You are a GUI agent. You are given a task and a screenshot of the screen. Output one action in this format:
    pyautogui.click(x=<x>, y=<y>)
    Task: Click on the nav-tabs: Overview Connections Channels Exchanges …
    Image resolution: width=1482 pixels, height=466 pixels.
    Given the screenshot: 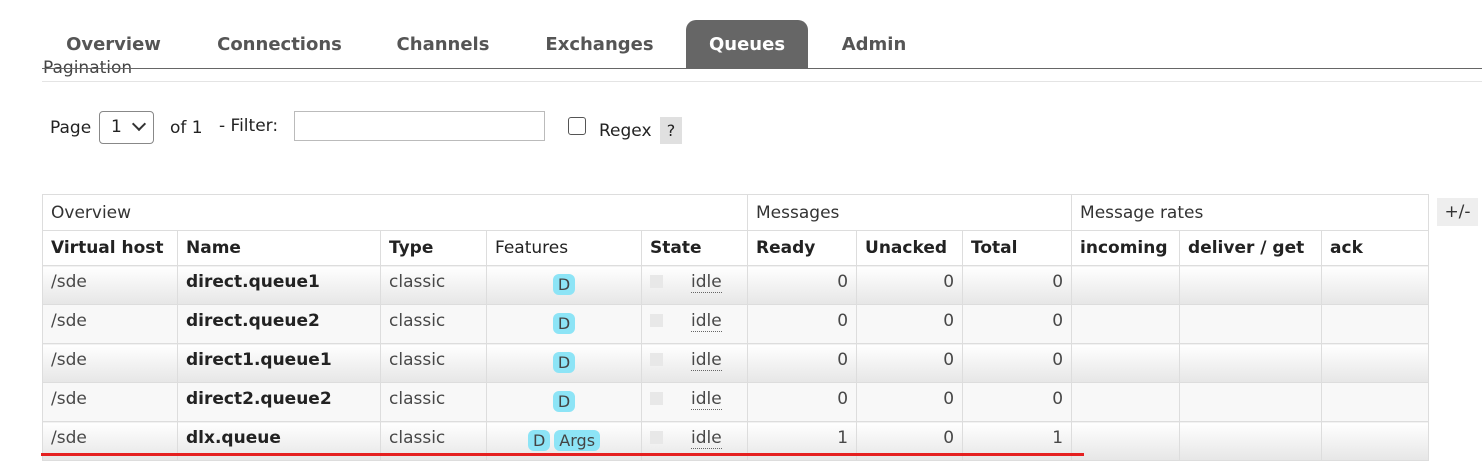 What is the action you would take?
    pyautogui.click(x=762, y=44)
    